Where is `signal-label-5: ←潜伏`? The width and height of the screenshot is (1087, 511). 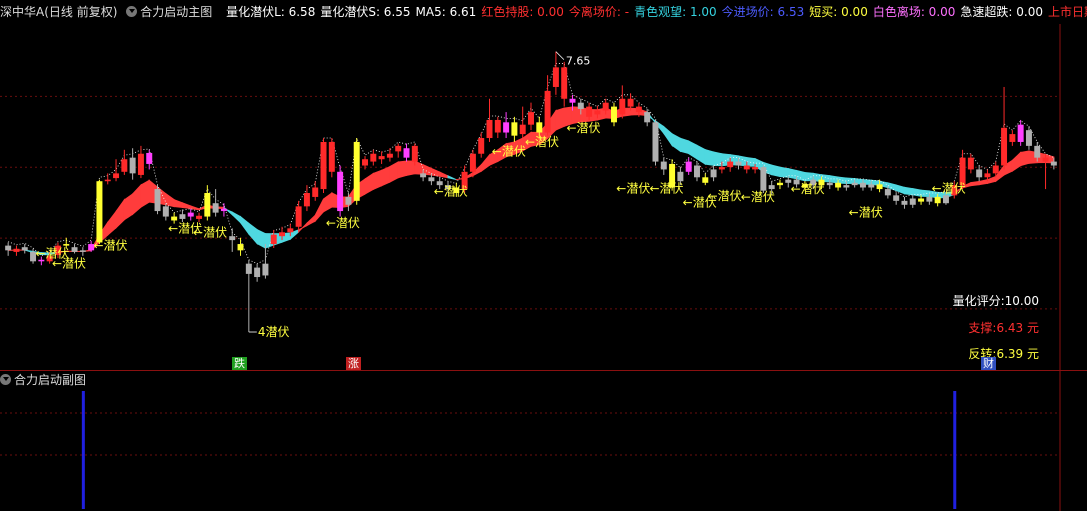 signal-label-5: ←潜伏 is located at coordinates (343, 223).